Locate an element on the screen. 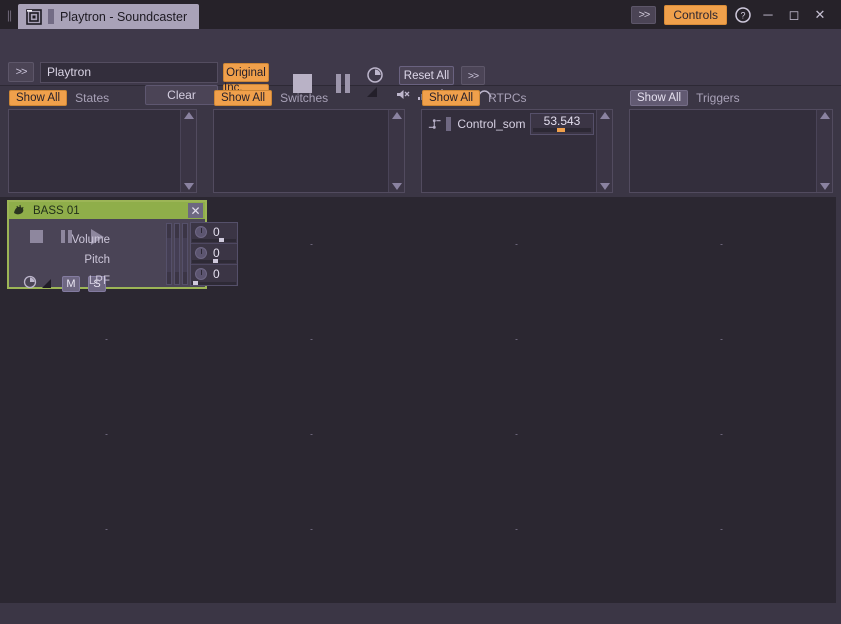 The width and height of the screenshot is (841, 624). ramp-icon is located at coordinates (46, 283).